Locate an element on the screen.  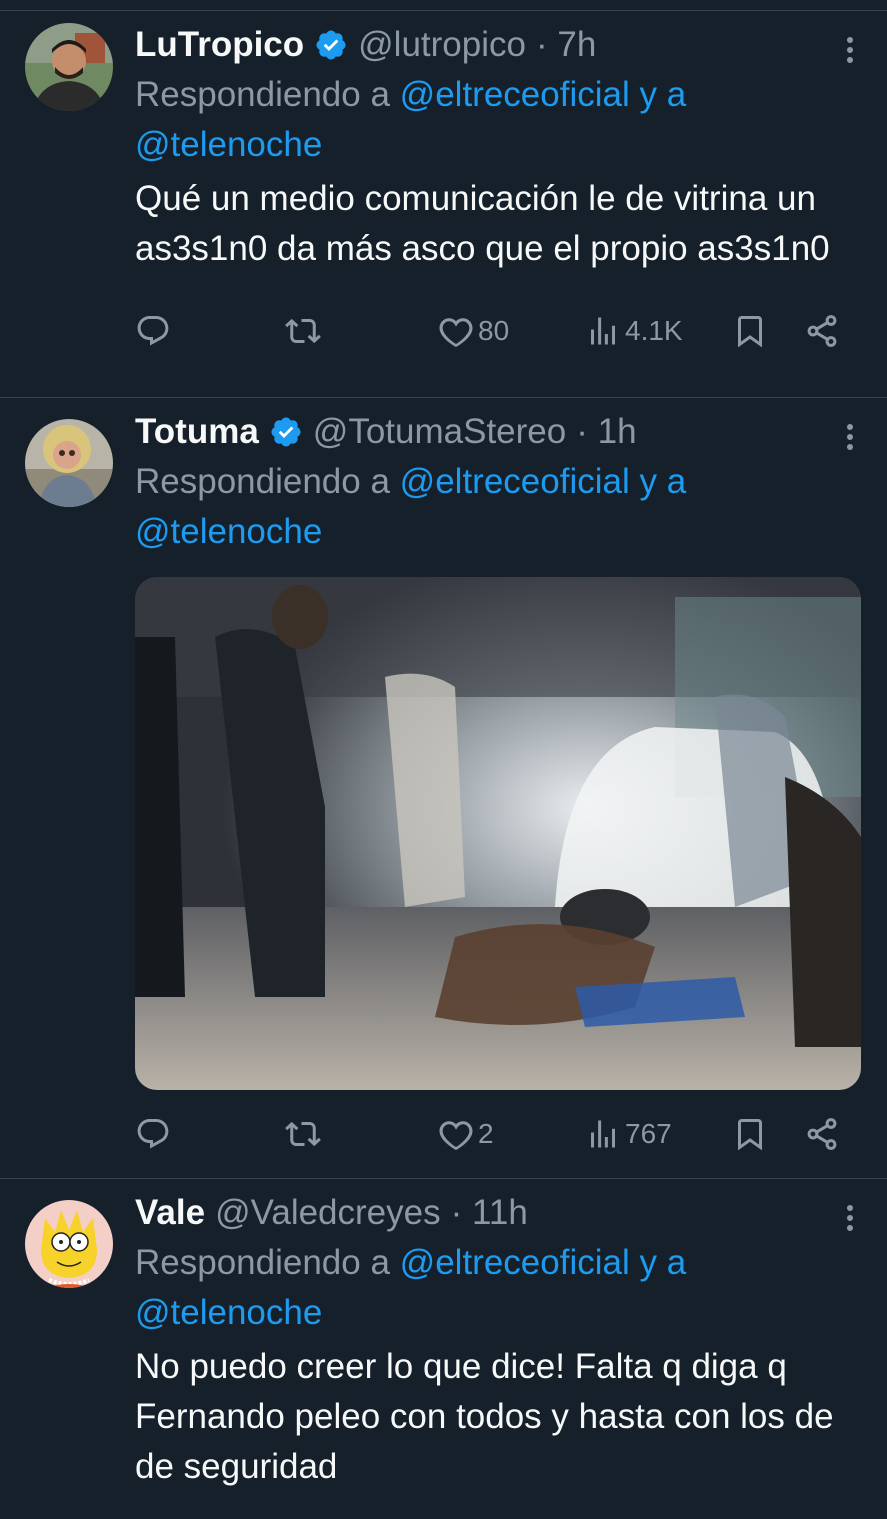
author-handle: @Valedcreyes is located at coordinates (328, 1213).